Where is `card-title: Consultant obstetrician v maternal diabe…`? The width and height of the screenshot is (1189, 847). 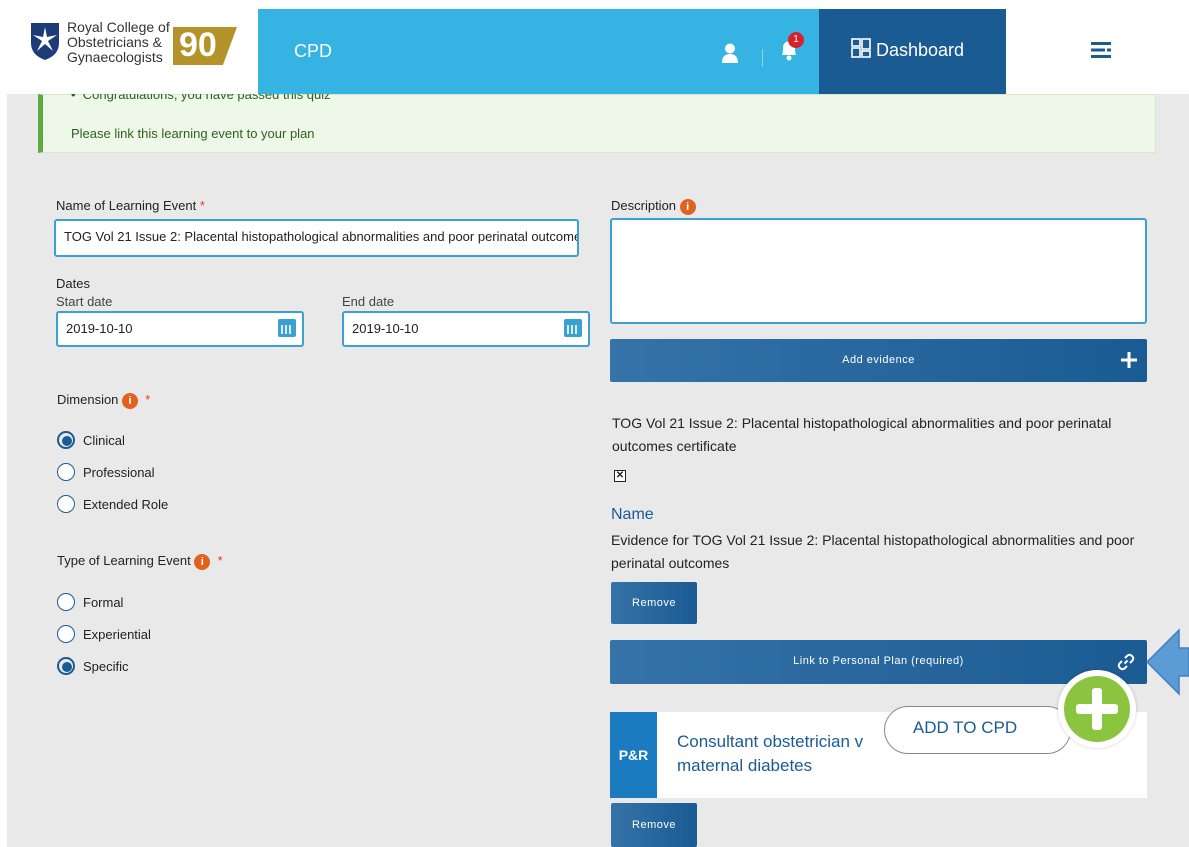
card-title: Consultant obstetrician v maternal diabe… is located at coordinates (770, 754).